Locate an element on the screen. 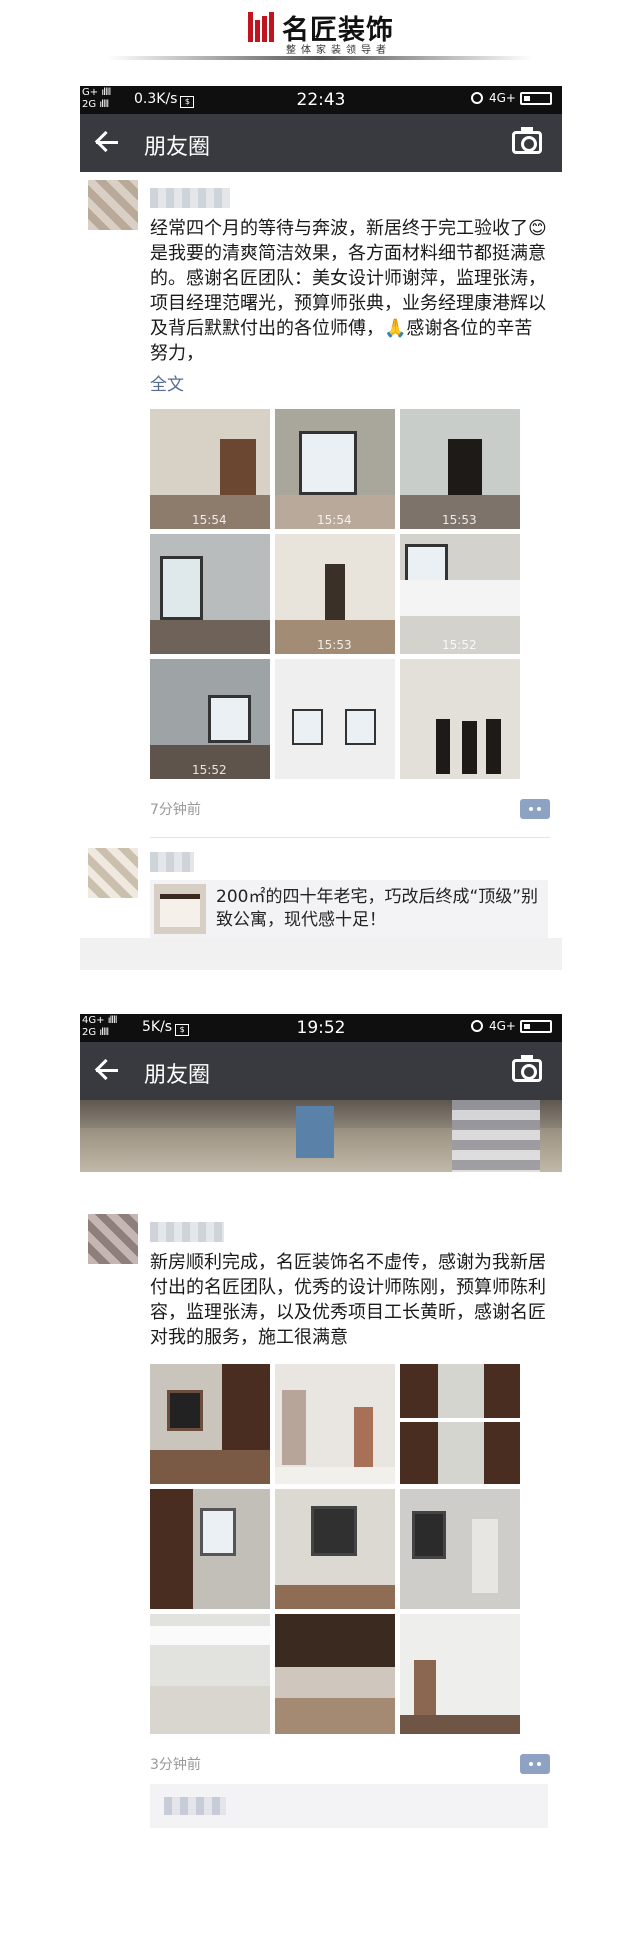  expand-full-text-link: 全文 is located at coordinates (350, 382).